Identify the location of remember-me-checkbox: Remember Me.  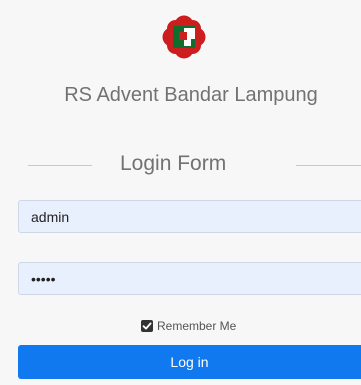
(188, 326).